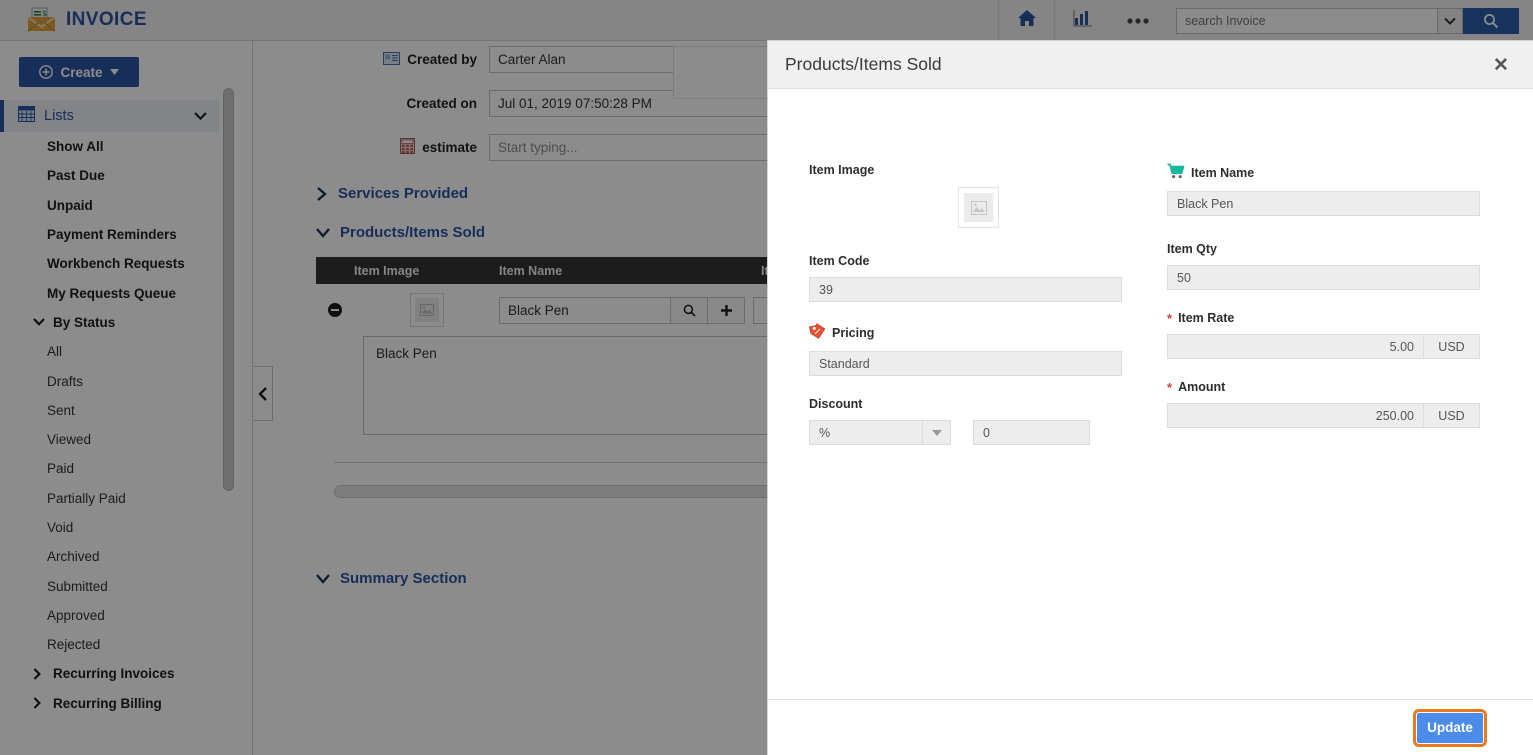 The image size is (1533, 755). I want to click on modal-header: Products/Items Sold ✕, so click(1150, 65).